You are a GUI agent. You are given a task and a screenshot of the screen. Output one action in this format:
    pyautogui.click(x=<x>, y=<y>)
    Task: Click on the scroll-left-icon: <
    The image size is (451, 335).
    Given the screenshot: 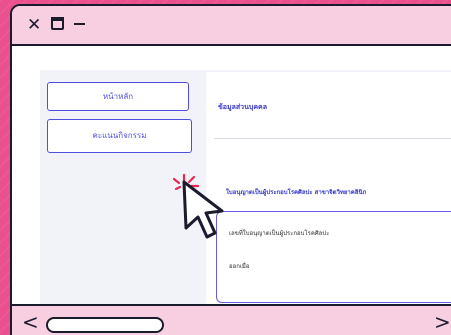 What is the action you would take?
    pyautogui.click(x=30, y=322)
    